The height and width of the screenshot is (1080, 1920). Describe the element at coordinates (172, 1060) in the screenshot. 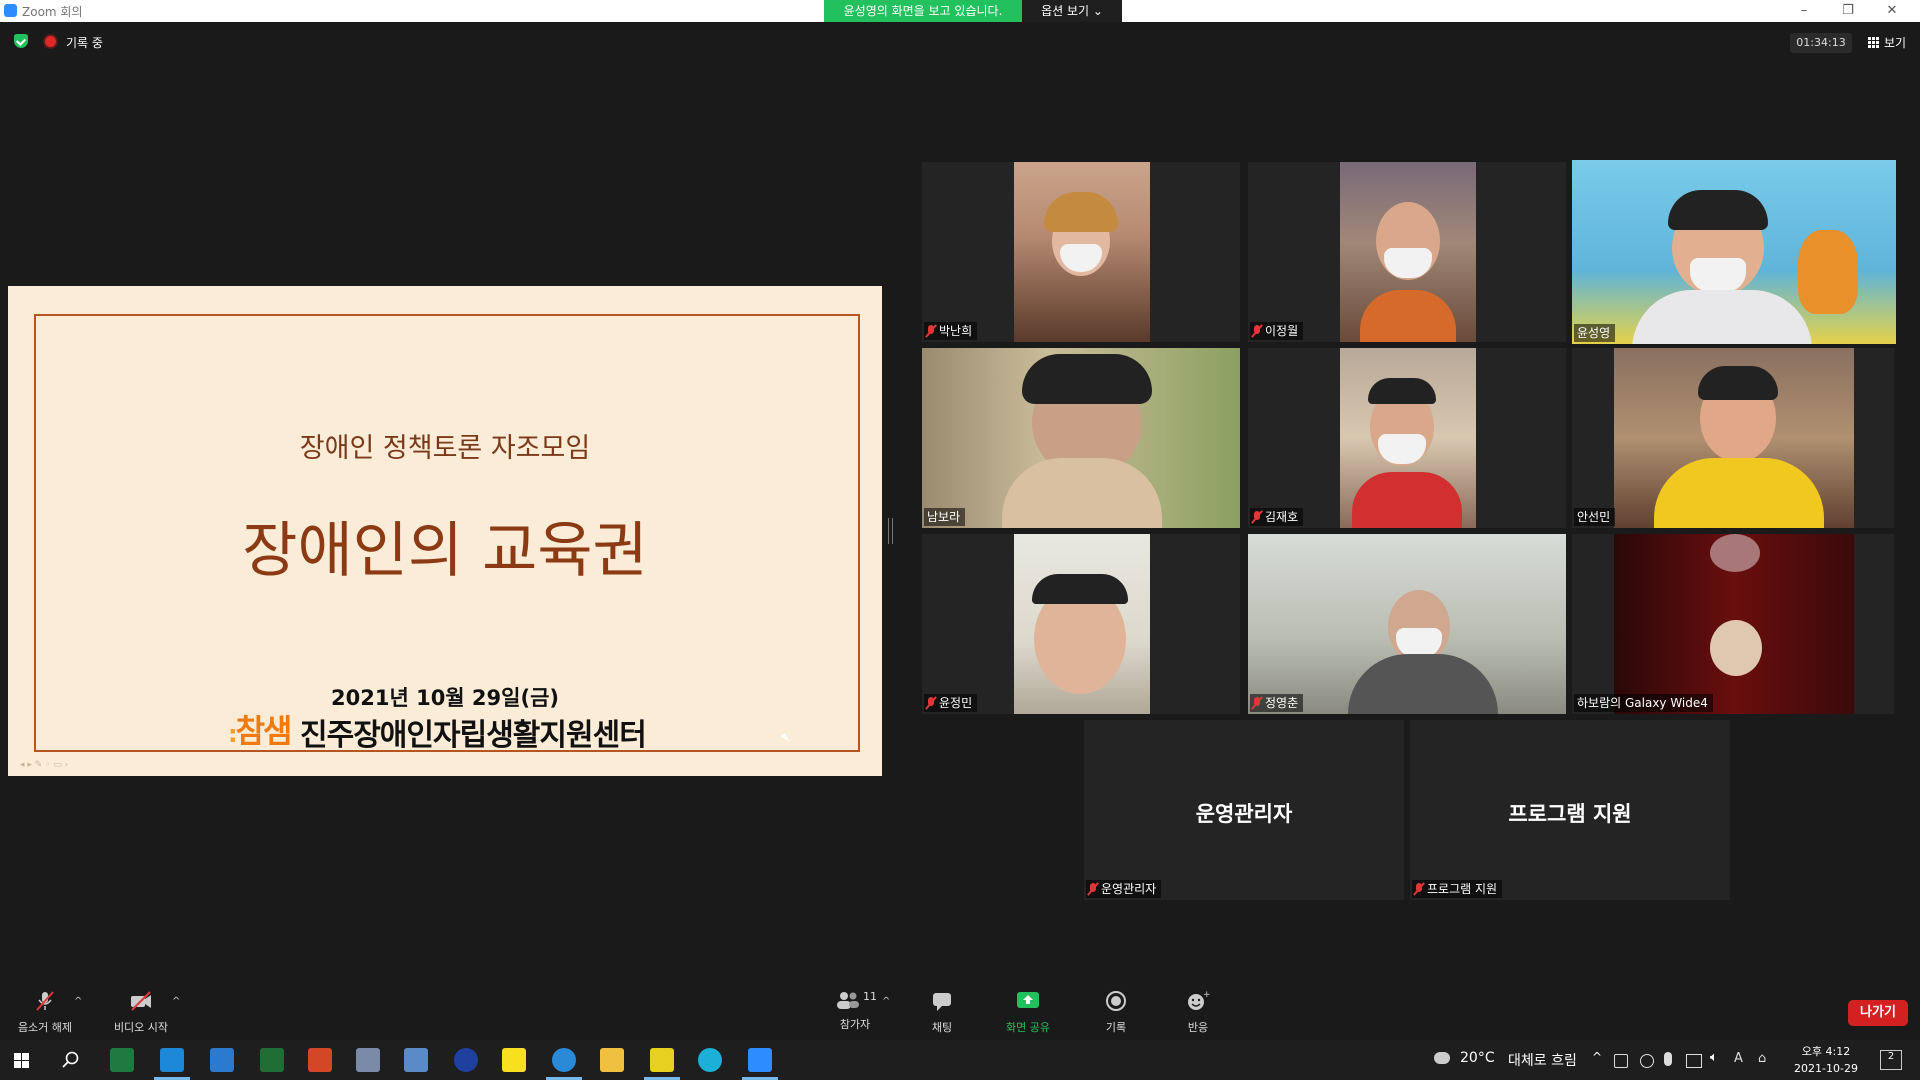

I see `outlook-app-icon` at that location.